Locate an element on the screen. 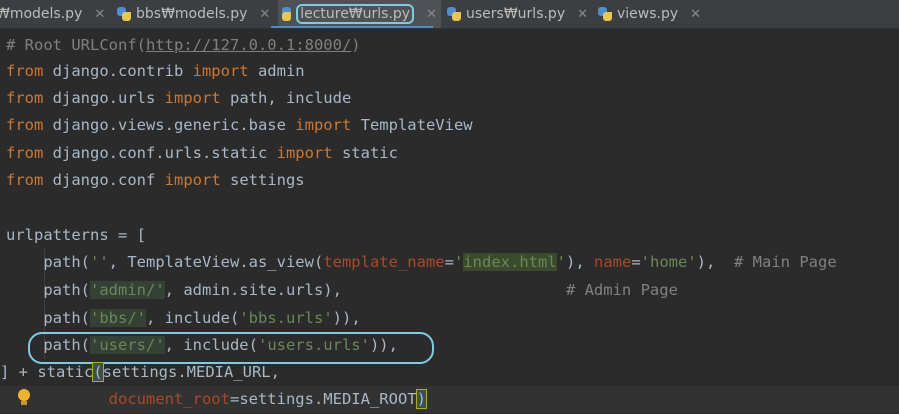  tab-label: users₩urls.py is located at coordinates (516, 14).